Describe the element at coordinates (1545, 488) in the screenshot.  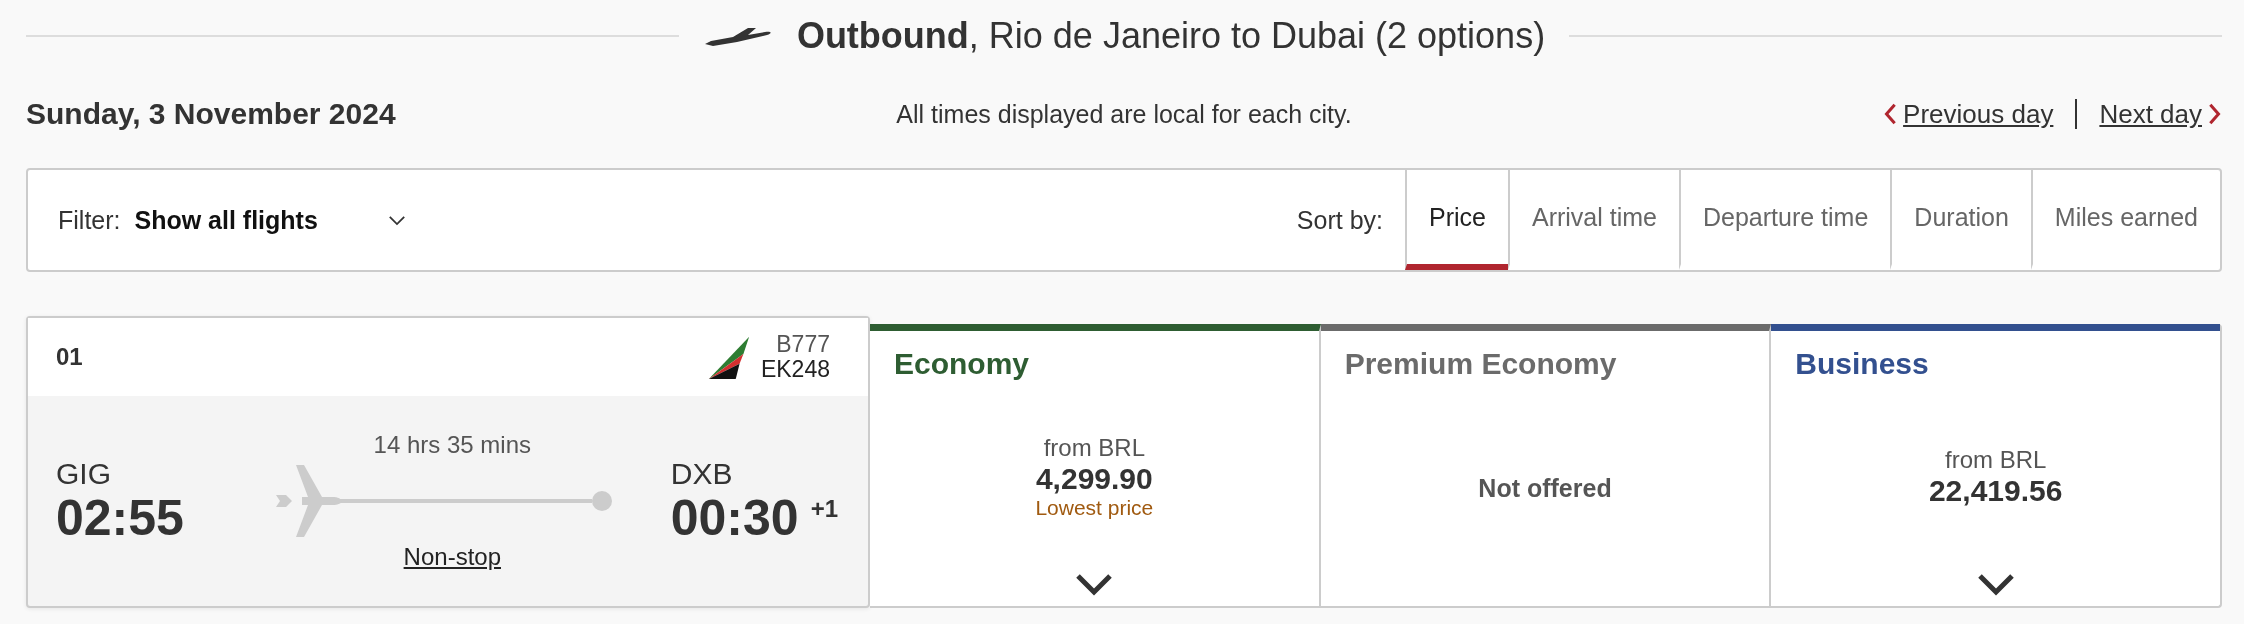
I see `not-offered-status: Not offered` at that location.